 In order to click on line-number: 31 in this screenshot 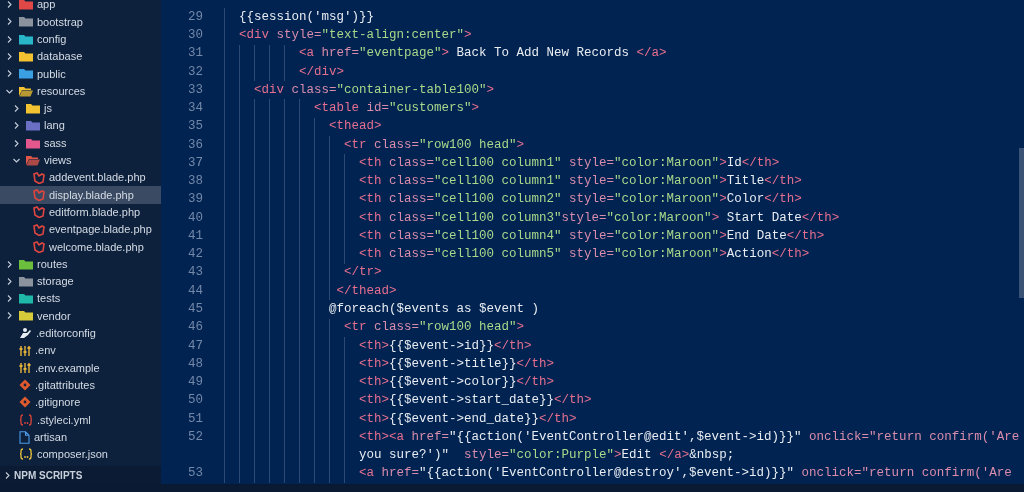, I will do `click(195, 54)`.